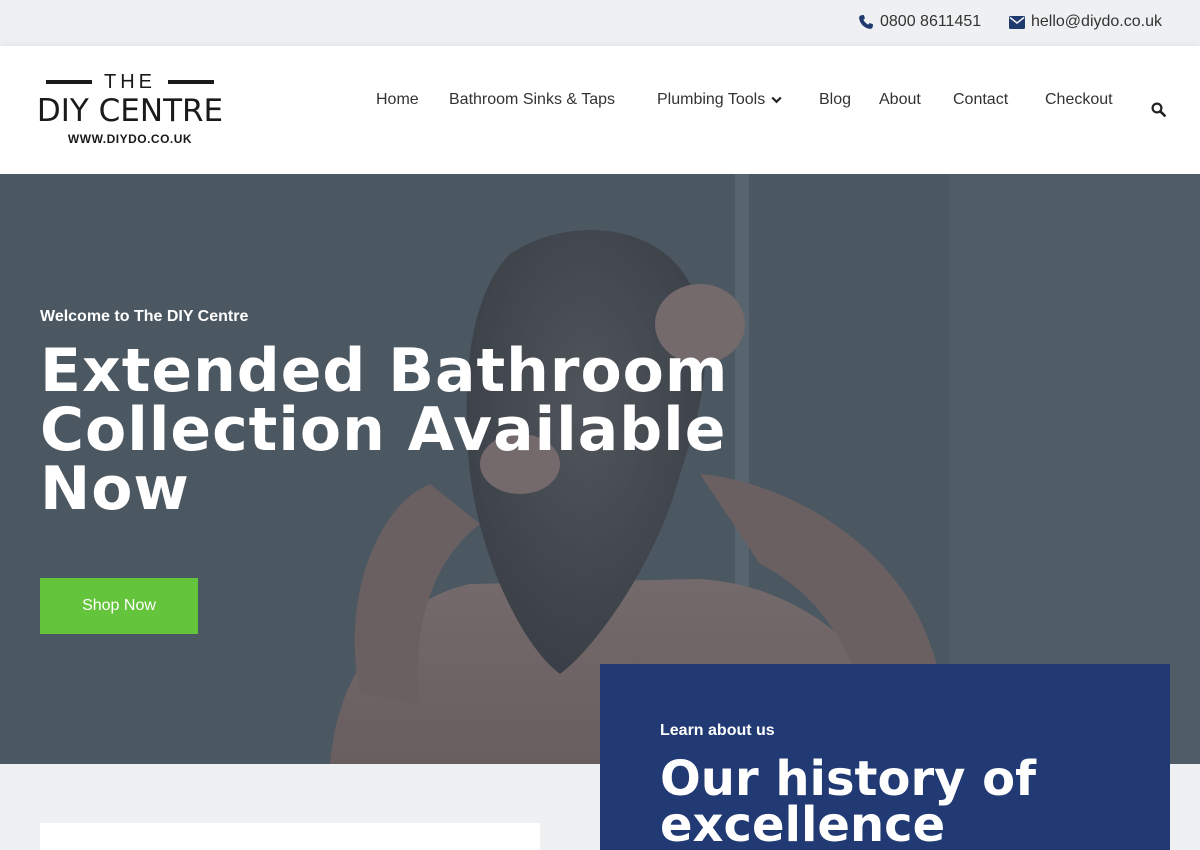  Describe the element at coordinates (532, 100) in the screenshot. I see `nav-bathroom-sinks-taps: Bathroom Sinks & Taps` at that location.